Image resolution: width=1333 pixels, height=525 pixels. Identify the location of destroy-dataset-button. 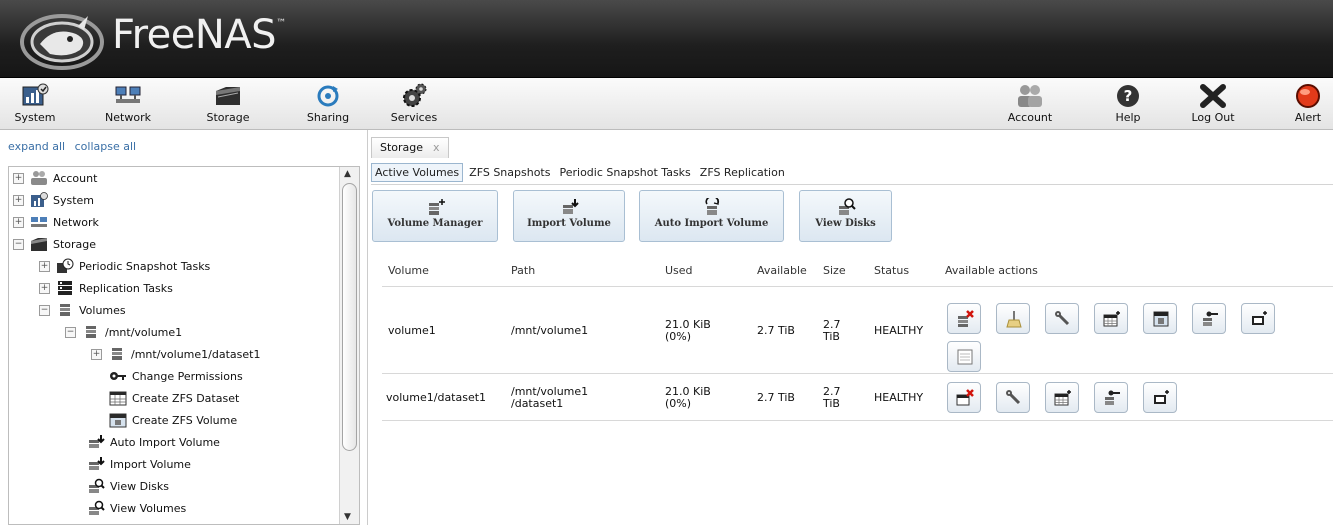
(964, 397).